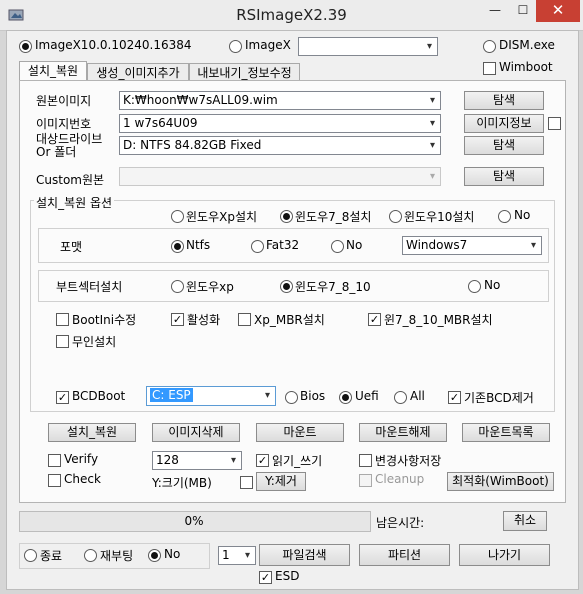 The width and height of the screenshot is (583, 594). What do you see at coordinates (56, 152) in the screenshot?
I see `target-folder-label: Or 폴더` at bounding box center [56, 152].